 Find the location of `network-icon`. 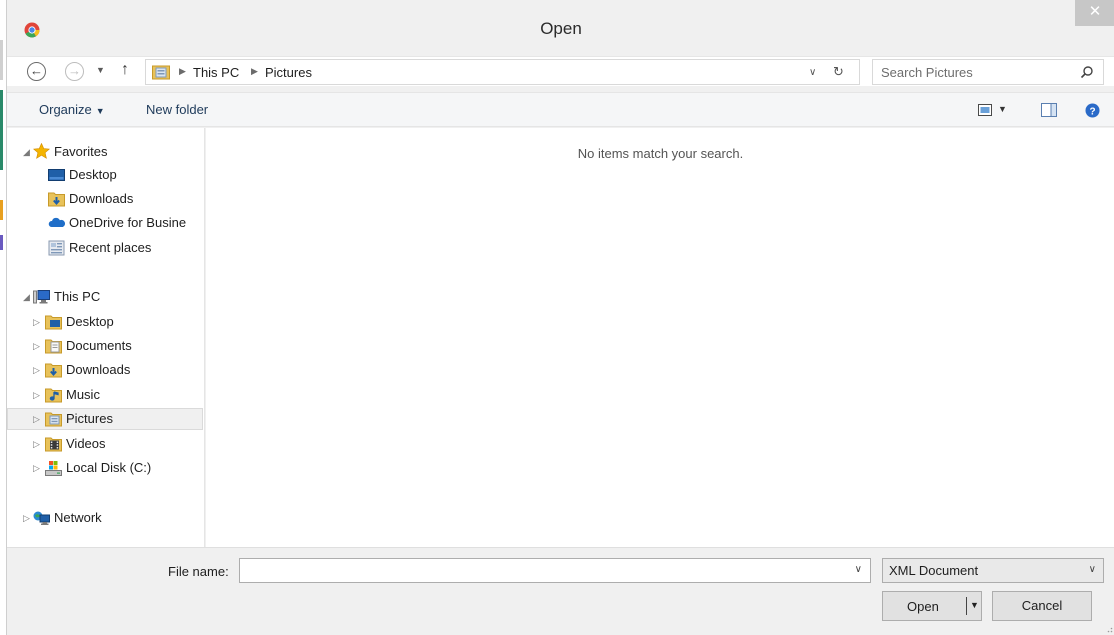

network-icon is located at coordinates (41, 518).